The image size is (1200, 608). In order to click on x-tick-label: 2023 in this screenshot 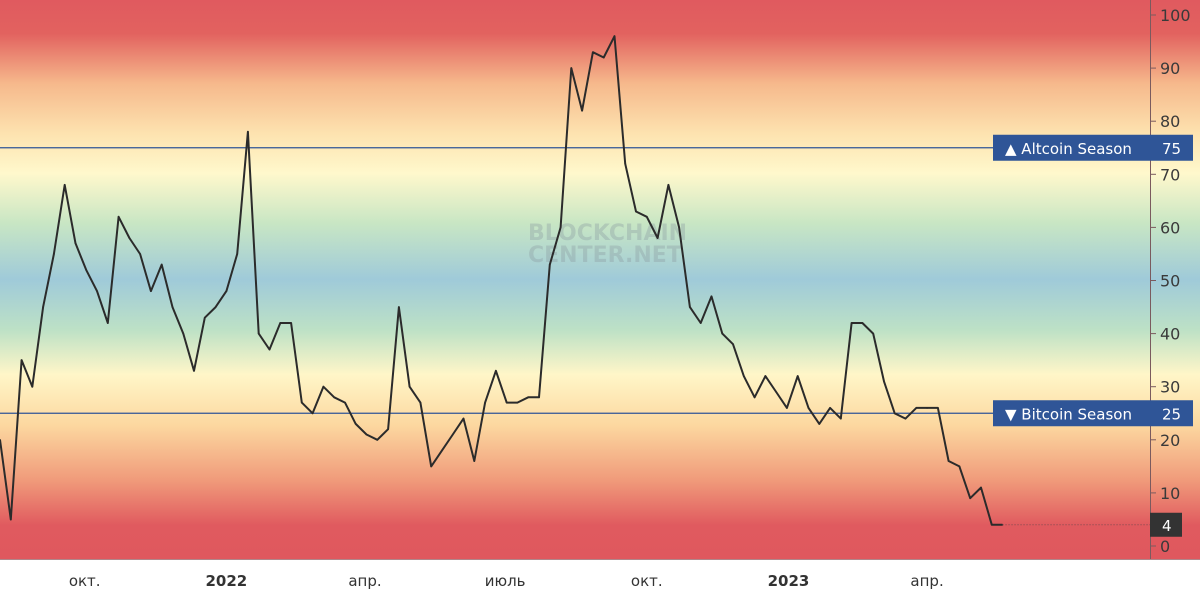, I will do `click(789, 581)`.